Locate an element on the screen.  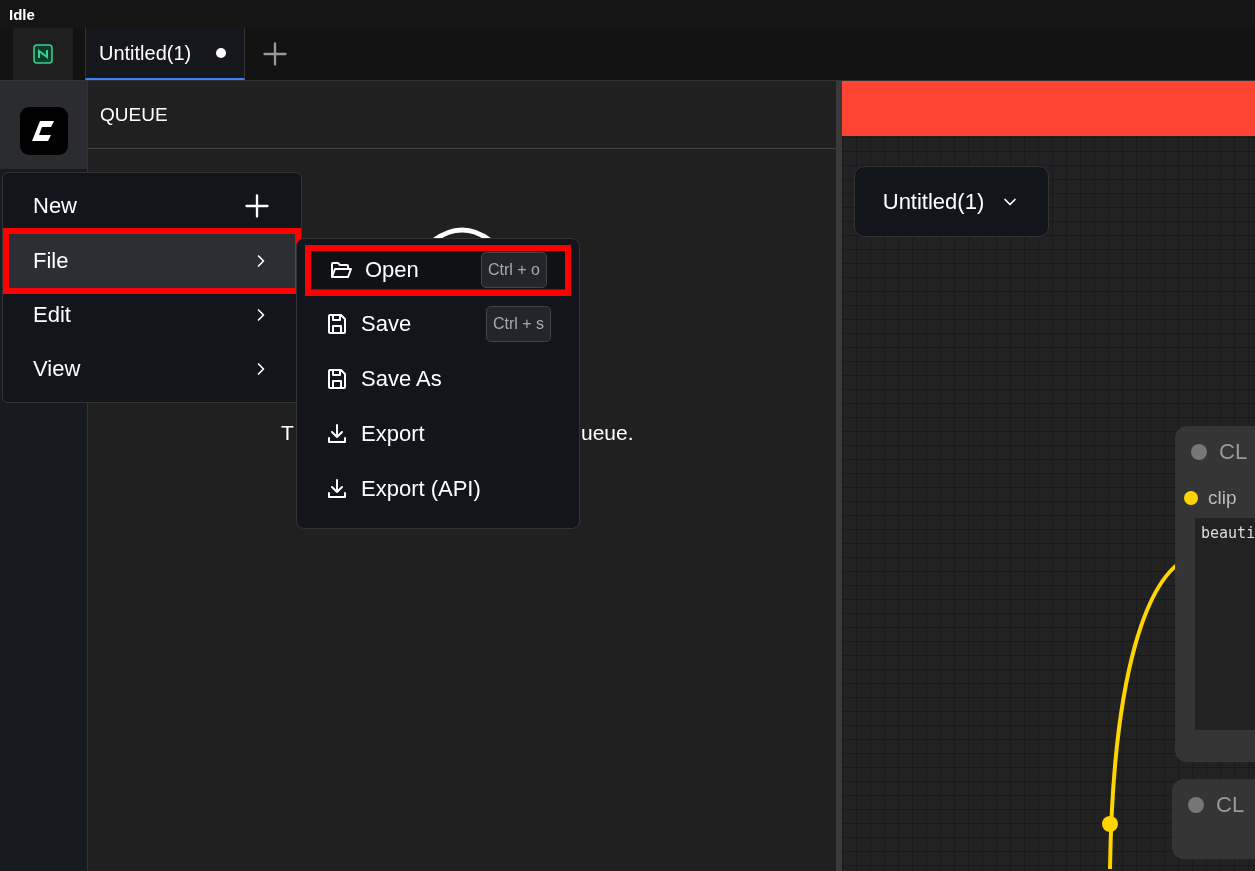
workflow-tab: Untitled(1) is located at coordinates (165, 54).